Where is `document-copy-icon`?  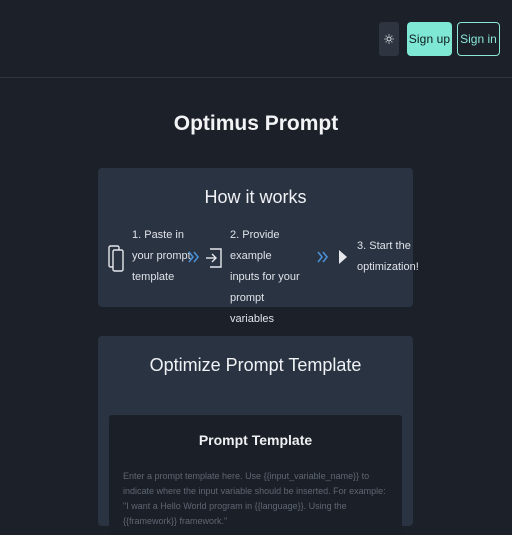
document-copy-icon is located at coordinates (116, 258).